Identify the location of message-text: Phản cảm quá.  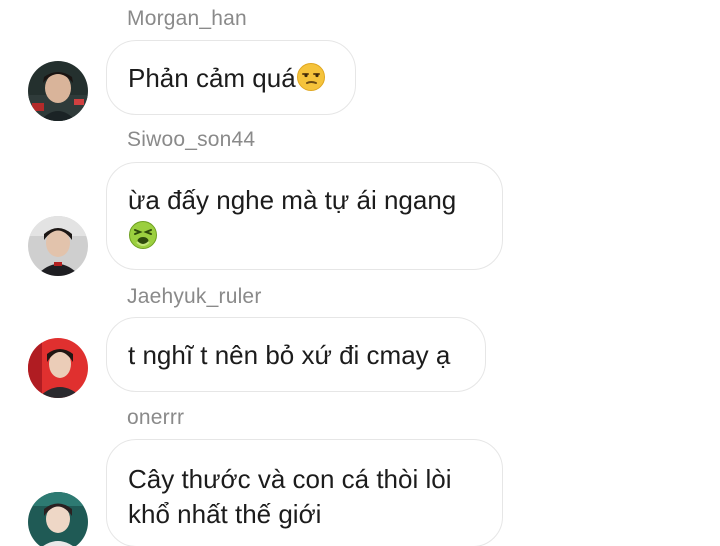
(212, 78).